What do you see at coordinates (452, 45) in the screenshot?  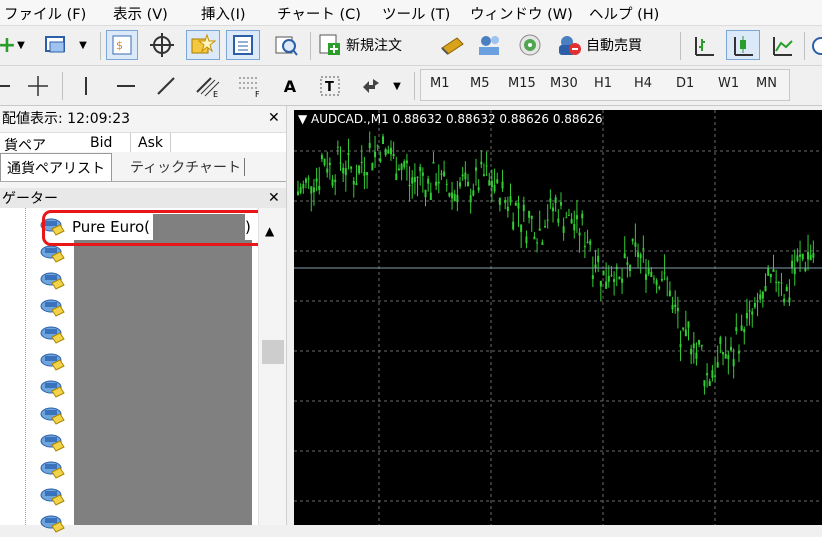 I see `metaeditor-icon` at bounding box center [452, 45].